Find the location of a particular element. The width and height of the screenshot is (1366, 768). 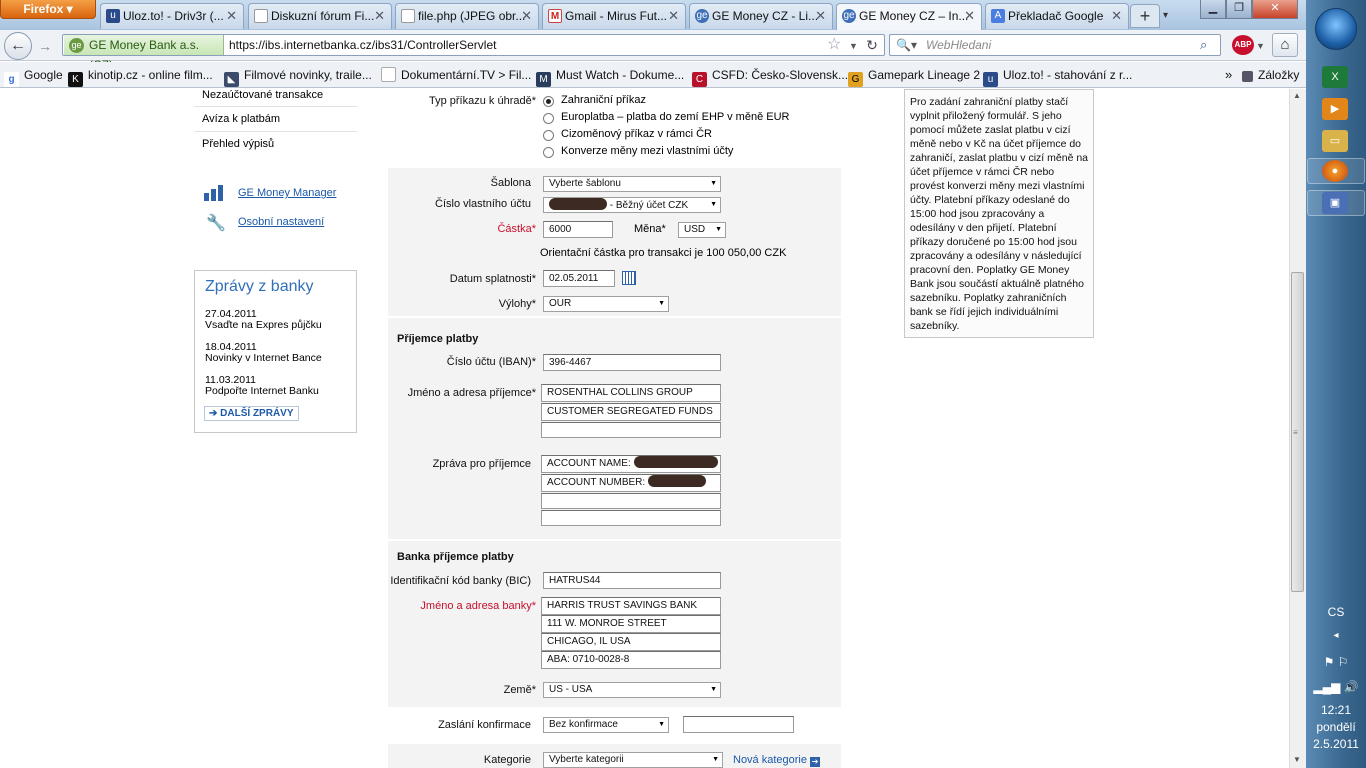

show-hidden-icons-icon: ◂ is located at coordinates (1336, 635).